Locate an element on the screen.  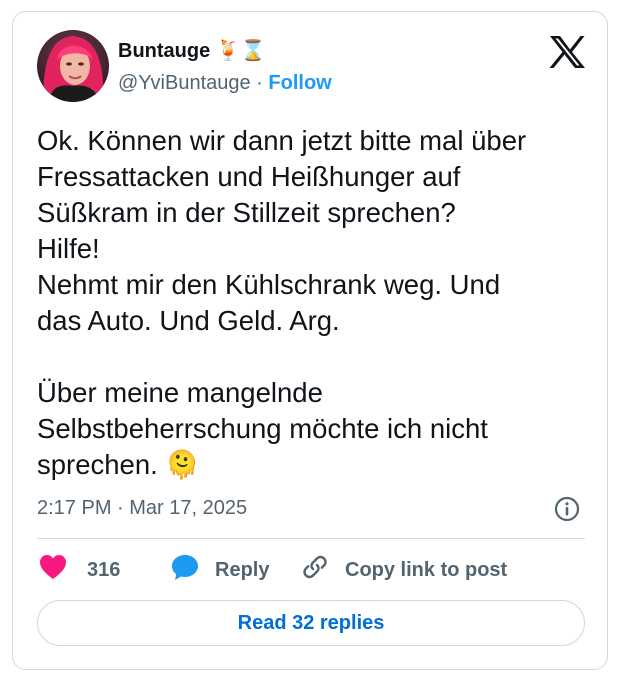
reply-button: Reply is located at coordinates (220, 570).